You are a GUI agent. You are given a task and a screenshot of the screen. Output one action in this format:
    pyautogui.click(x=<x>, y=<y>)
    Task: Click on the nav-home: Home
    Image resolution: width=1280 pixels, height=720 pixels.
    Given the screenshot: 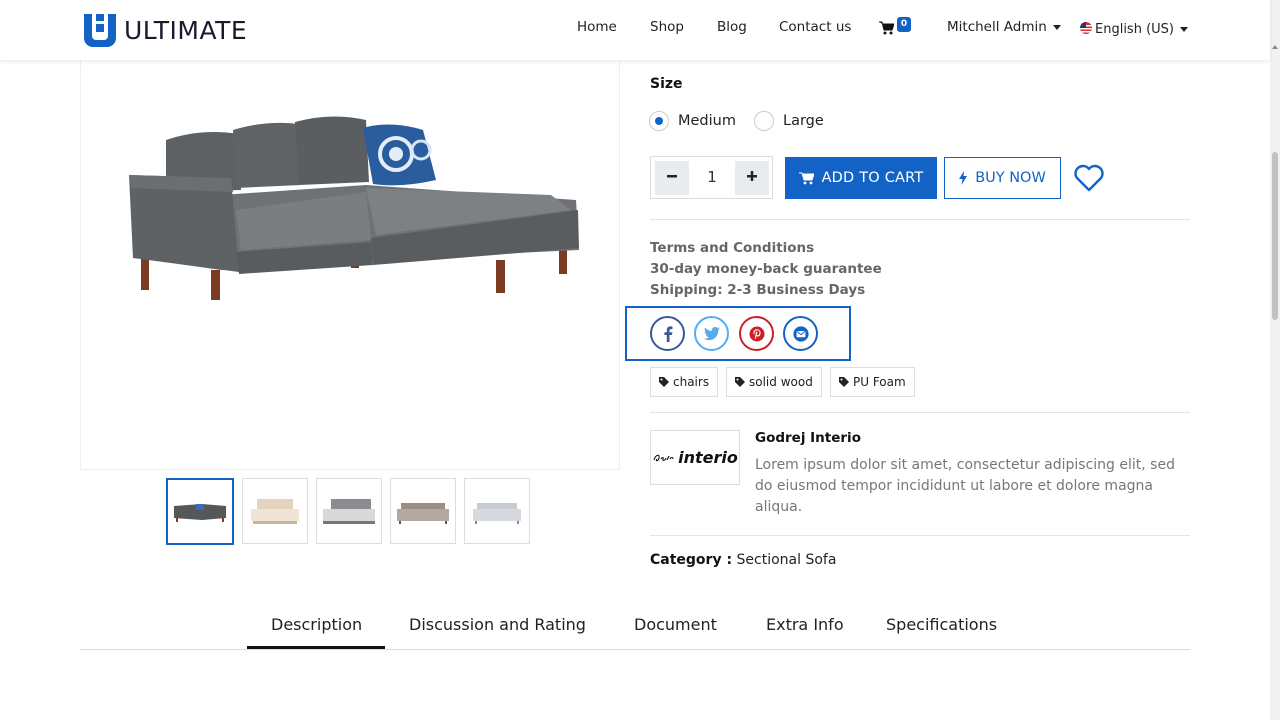 What is the action you would take?
    pyautogui.click(x=597, y=27)
    